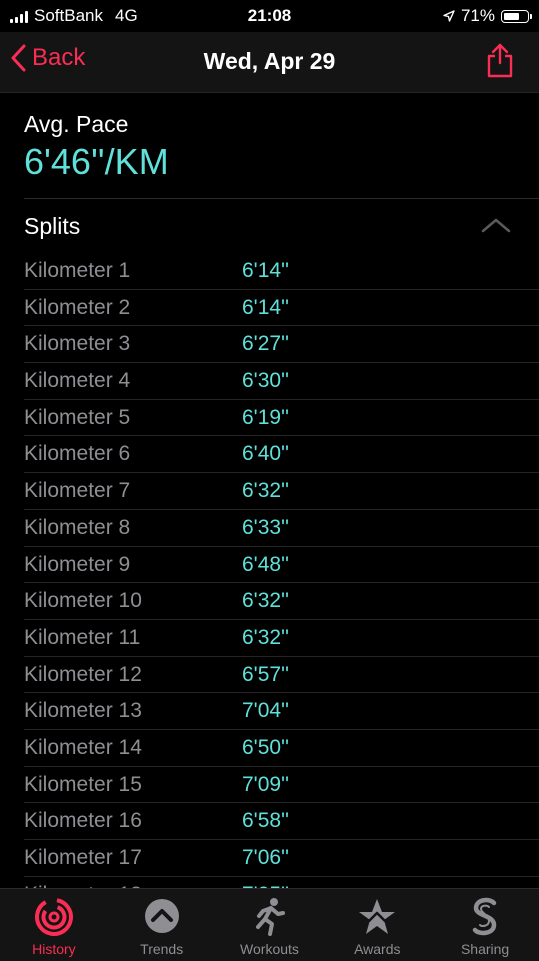  Describe the element at coordinates (77, 344) in the screenshot. I see `split-distance-label: Kilometer 3` at that location.